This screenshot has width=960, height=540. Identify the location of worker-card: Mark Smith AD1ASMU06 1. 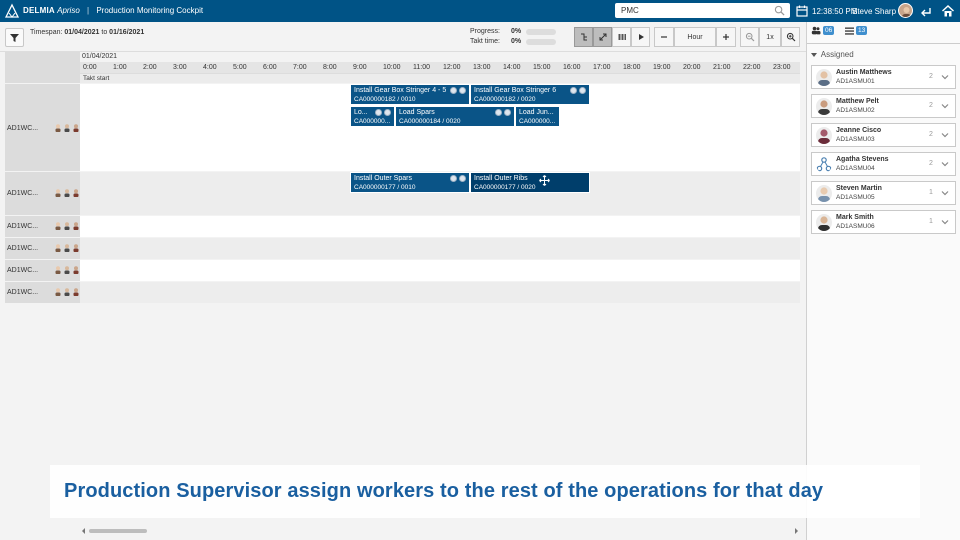
(883, 222).